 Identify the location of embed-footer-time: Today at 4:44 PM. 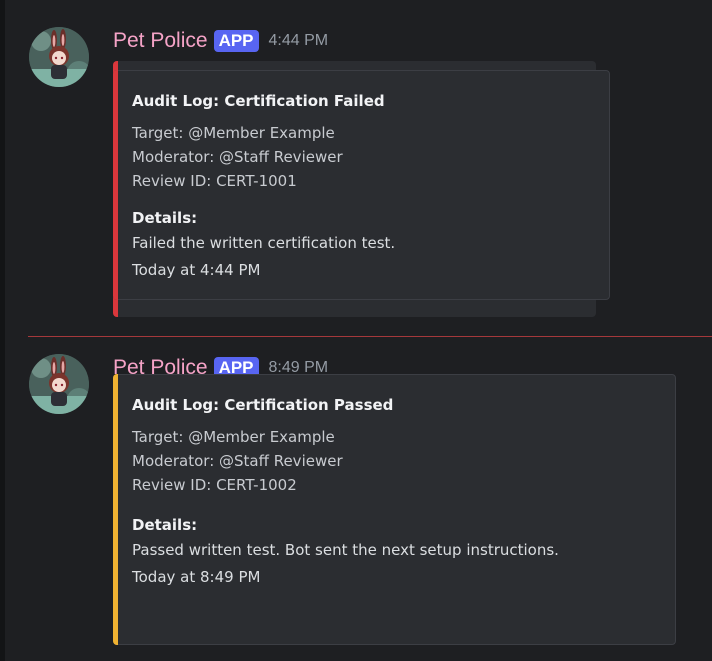
(196, 270).